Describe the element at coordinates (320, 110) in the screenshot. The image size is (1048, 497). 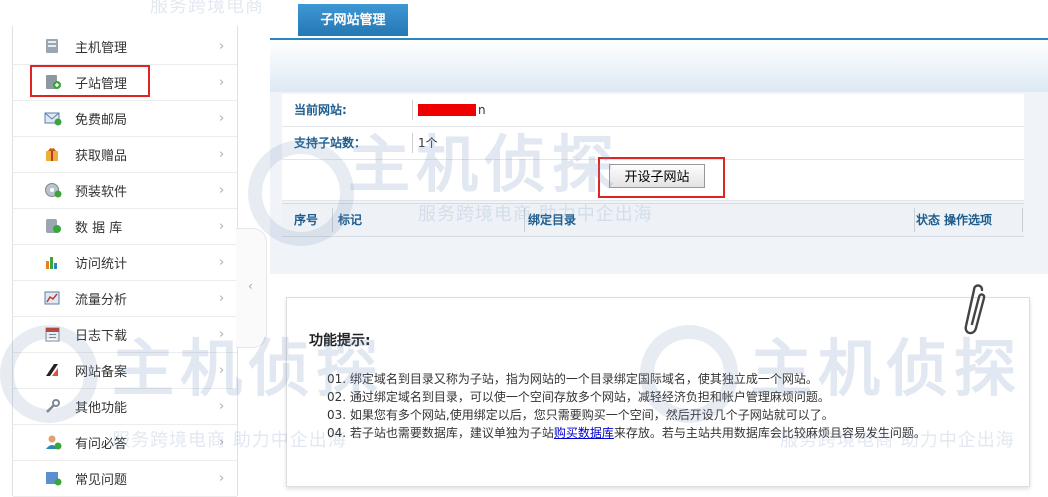
I see `current-site-label: 当前网站:` at that location.